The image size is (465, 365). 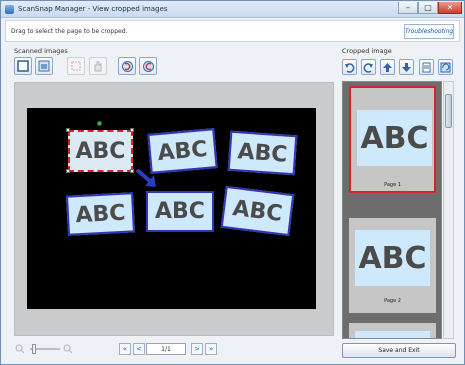 What do you see at coordinates (139, 349) in the screenshot?
I see `prev-page-button: <` at bounding box center [139, 349].